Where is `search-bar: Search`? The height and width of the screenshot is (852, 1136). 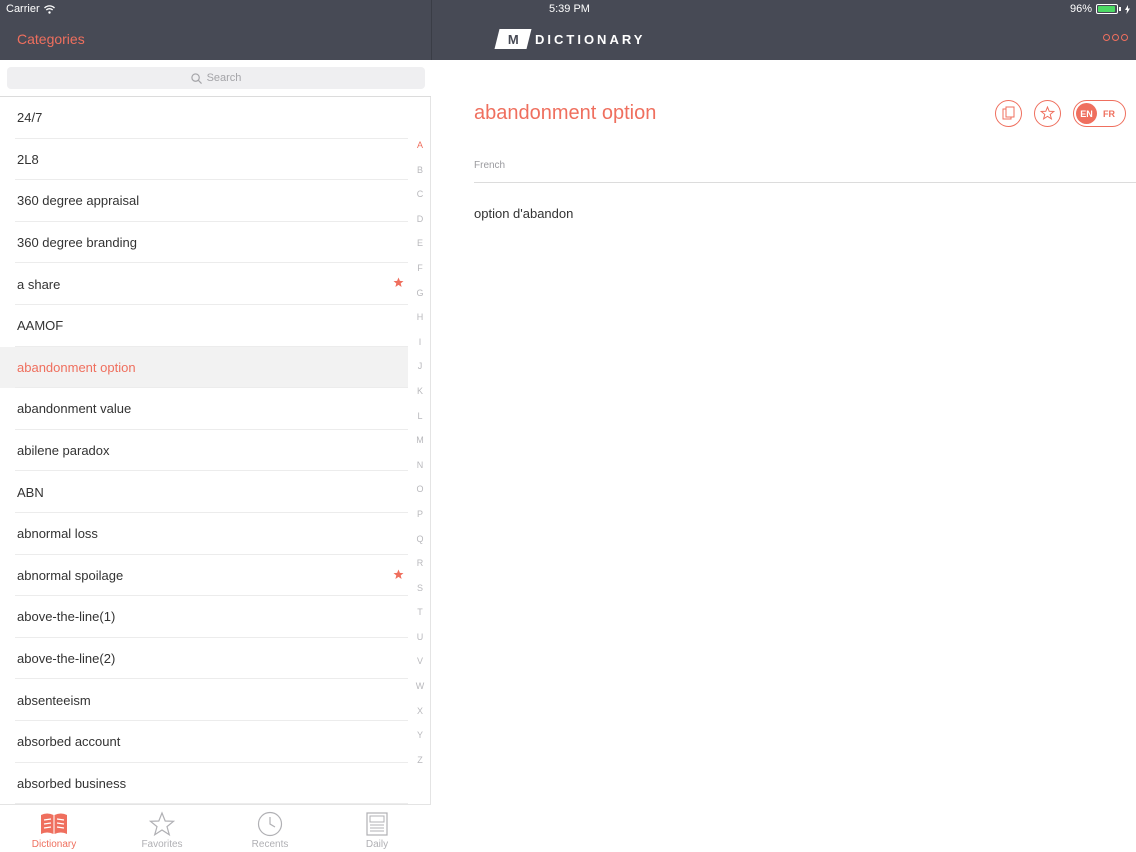 search-bar: Search is located at coordinates (215, 78).